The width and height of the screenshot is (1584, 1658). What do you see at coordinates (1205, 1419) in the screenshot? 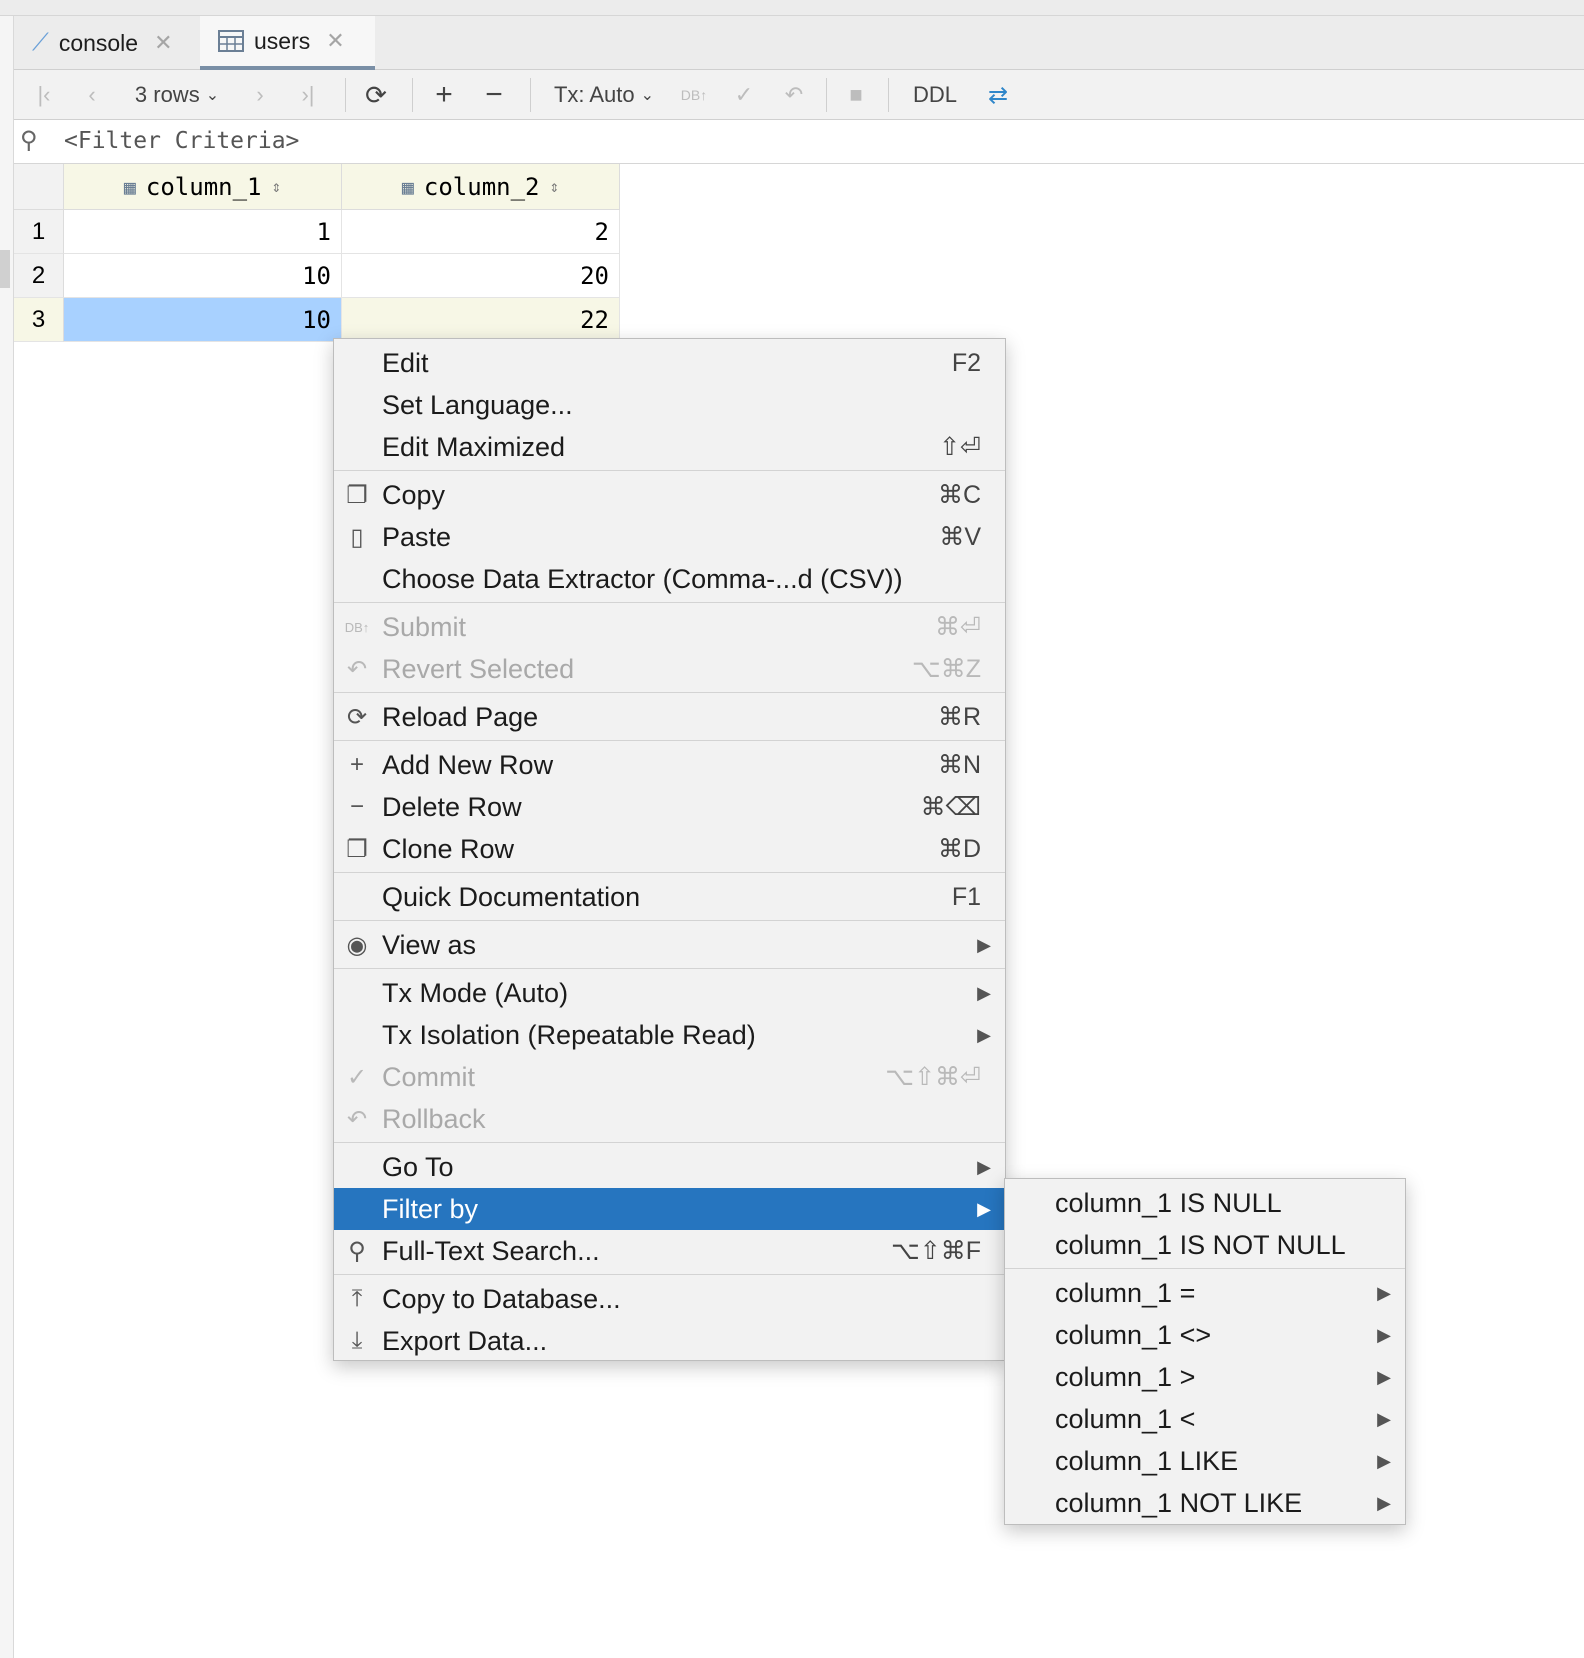
I see `submenu-item-less-than: column_1 < ▶` at bounding box center [1205, 1419].